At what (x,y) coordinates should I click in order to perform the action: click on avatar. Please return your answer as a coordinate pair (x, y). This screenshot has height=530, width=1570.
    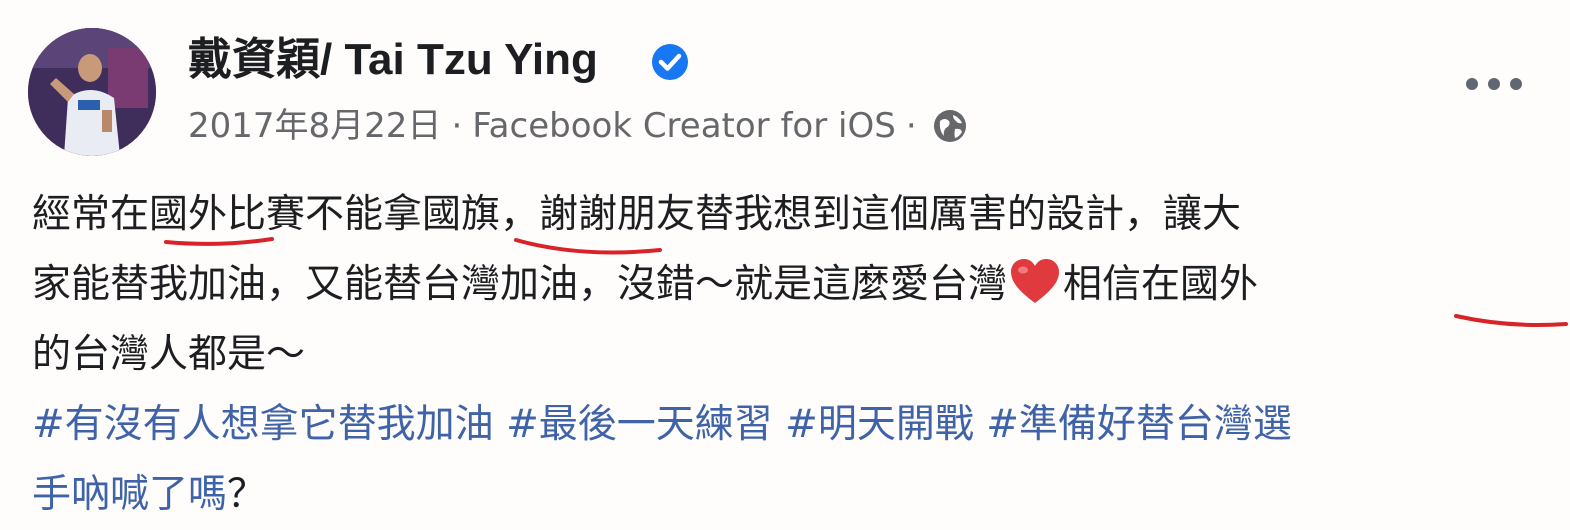
    Looking at the image, I should click on (92, 92).